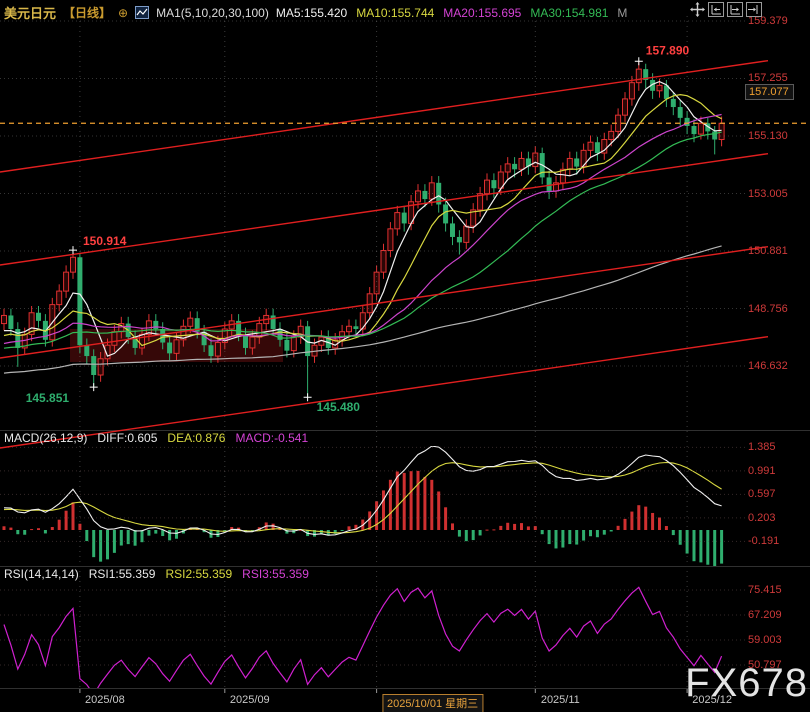 This screenshot has height=712, width=810. I want to click on price-axis-label: 148.756, so click(768, 308).